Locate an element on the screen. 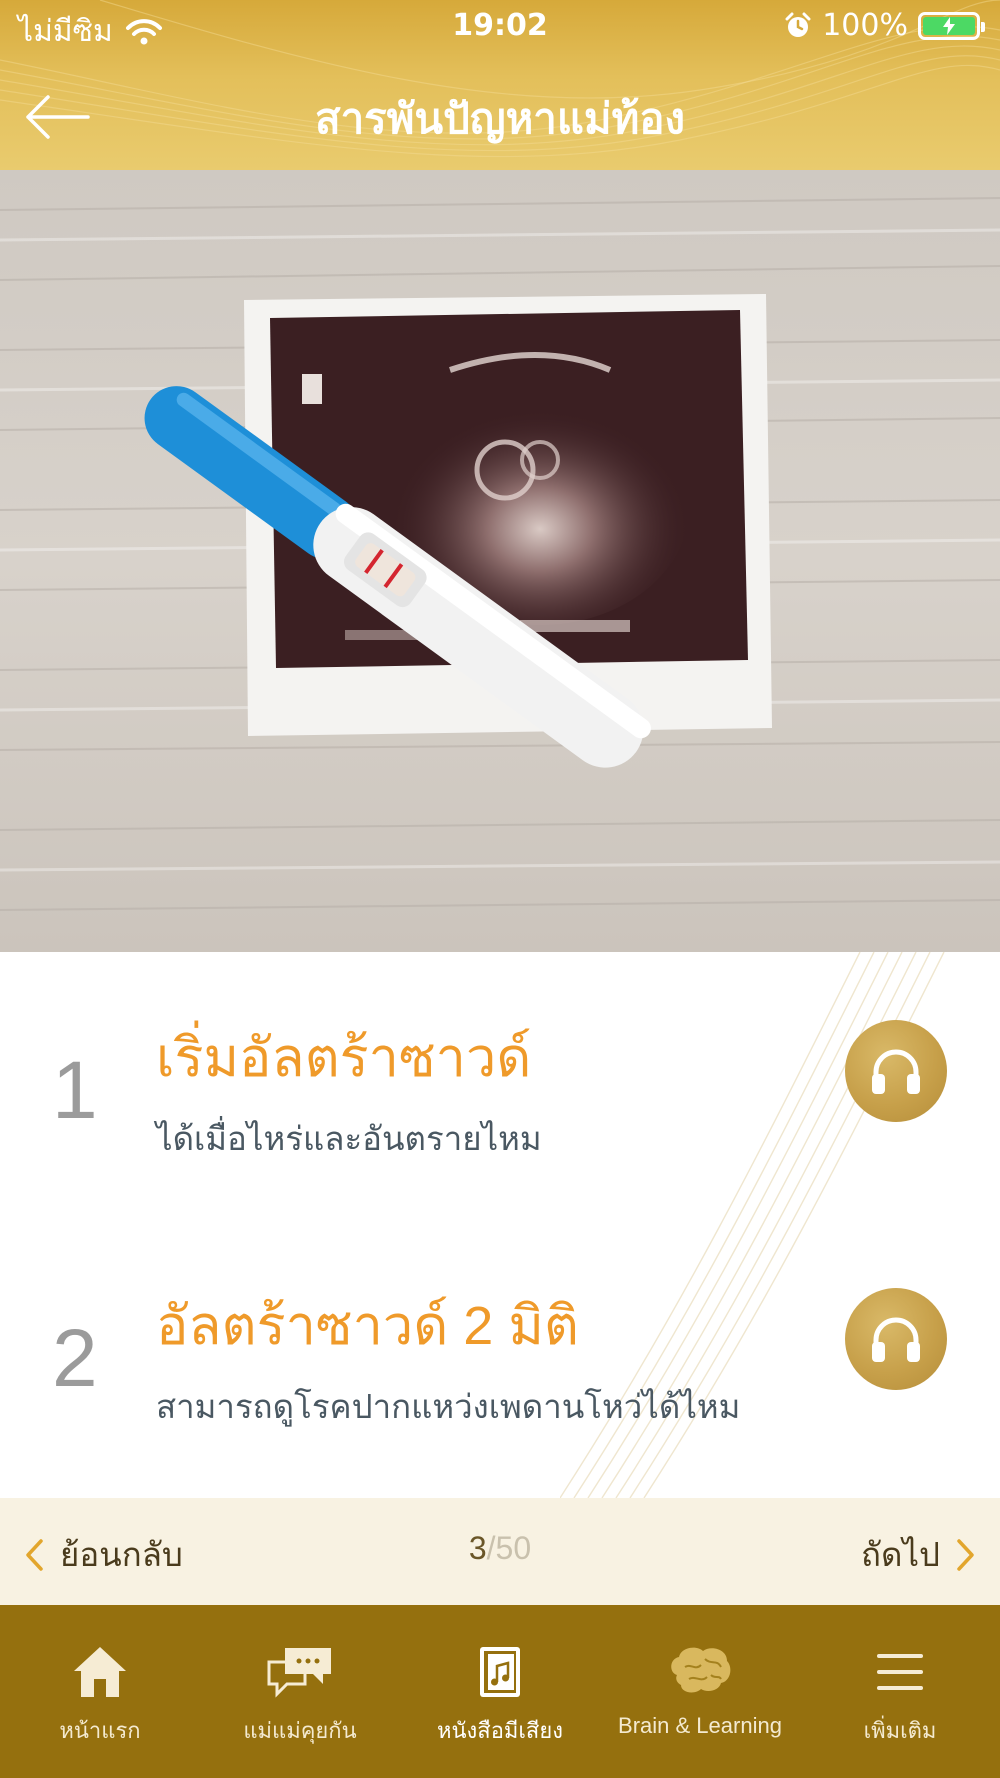 This screenshot has width=1000, height=1778. tab-label: หนังสือมีเสียง is located at coordinates (499, 1730).